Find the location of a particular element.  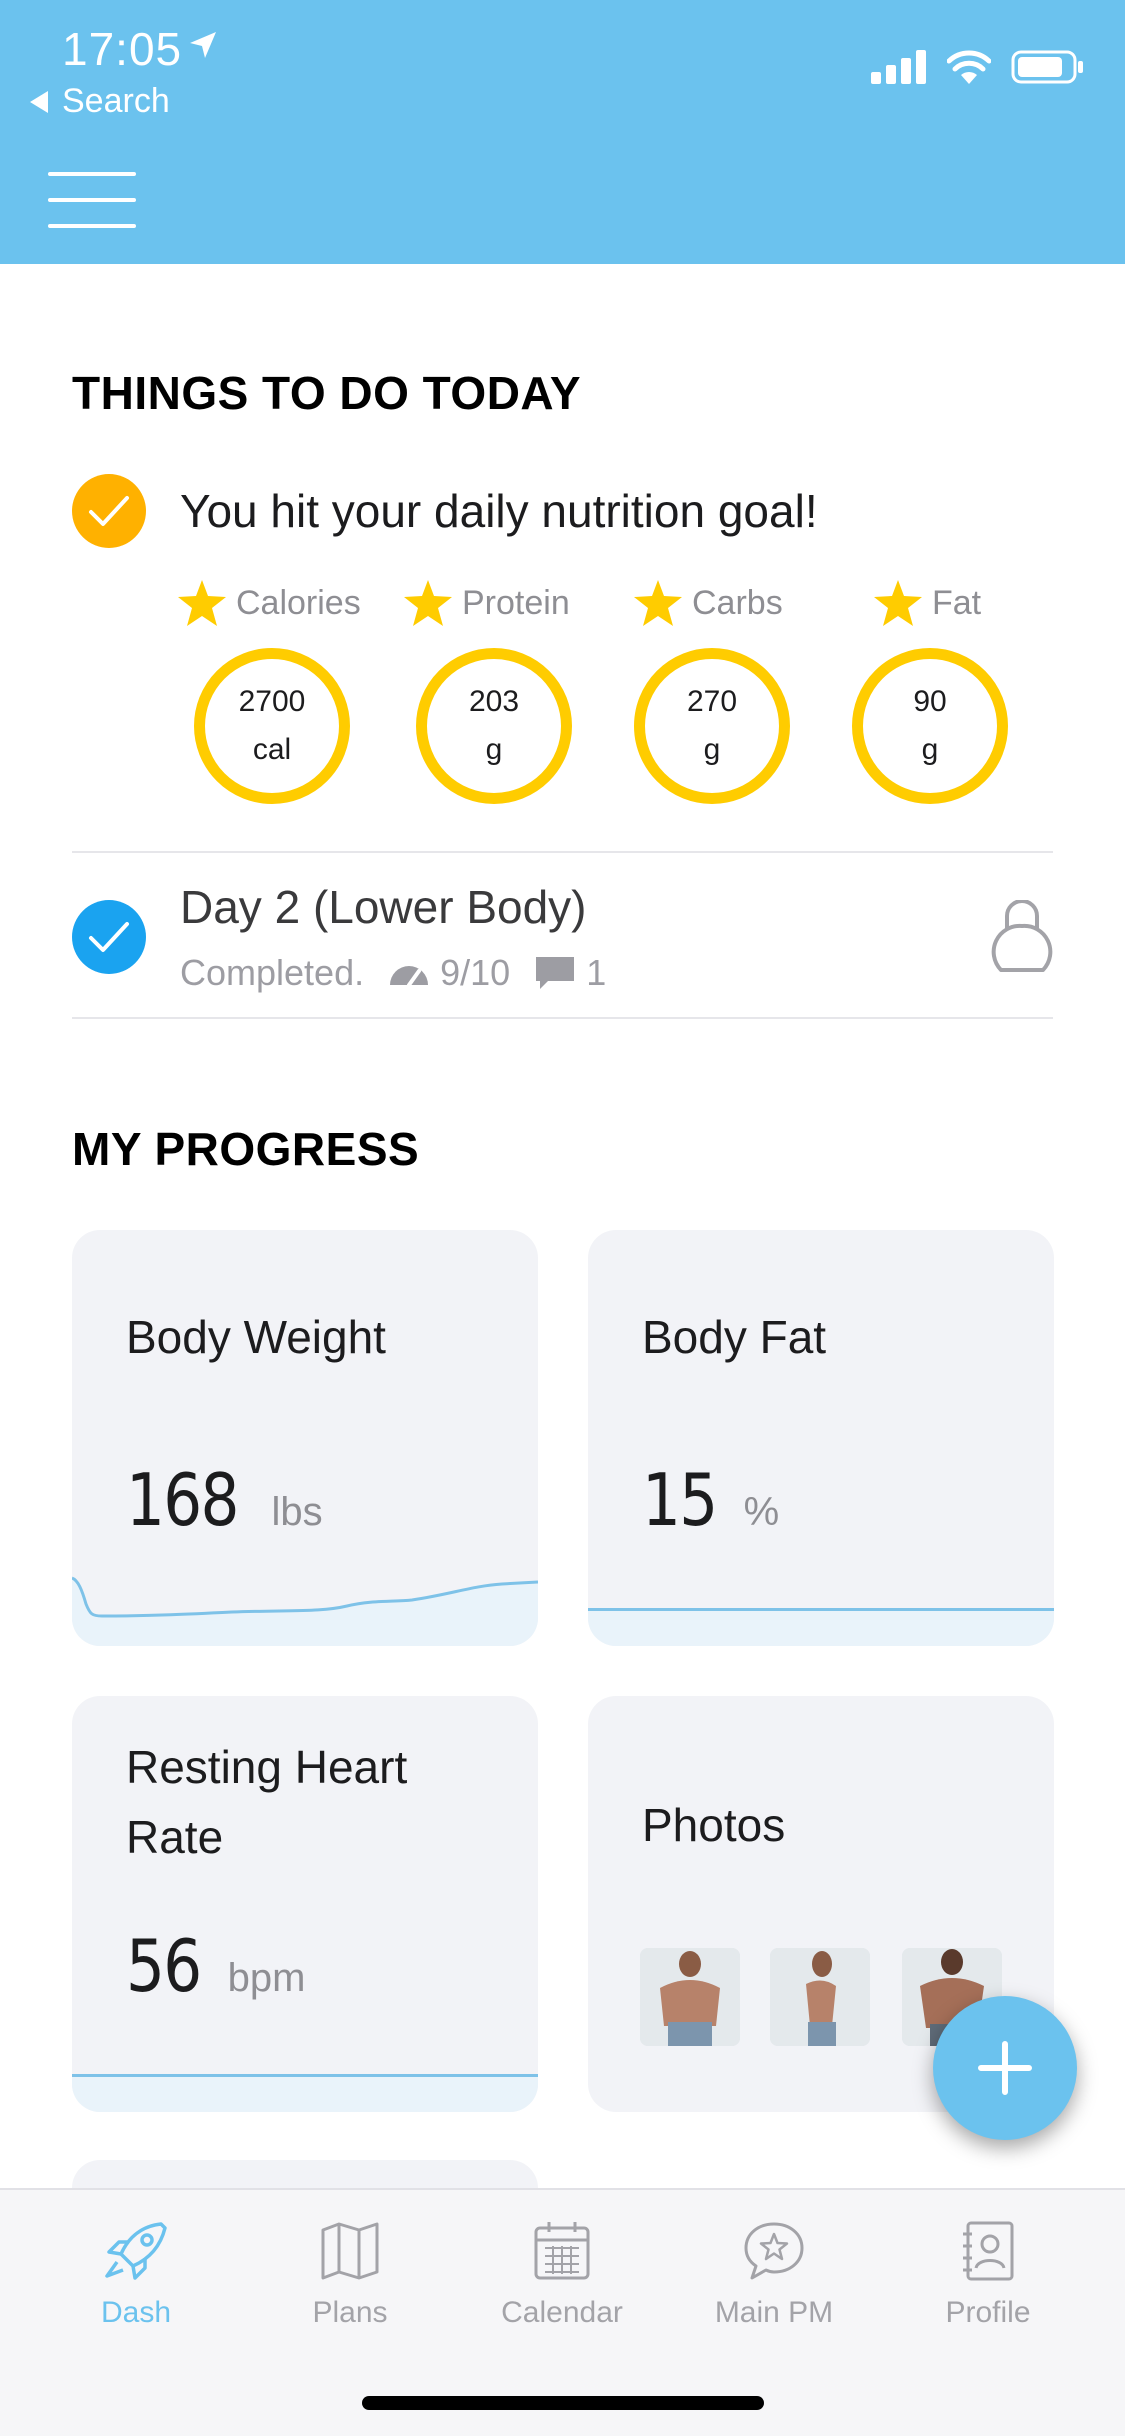

tab-profile: Profile is located at coordinates (988, 2275).